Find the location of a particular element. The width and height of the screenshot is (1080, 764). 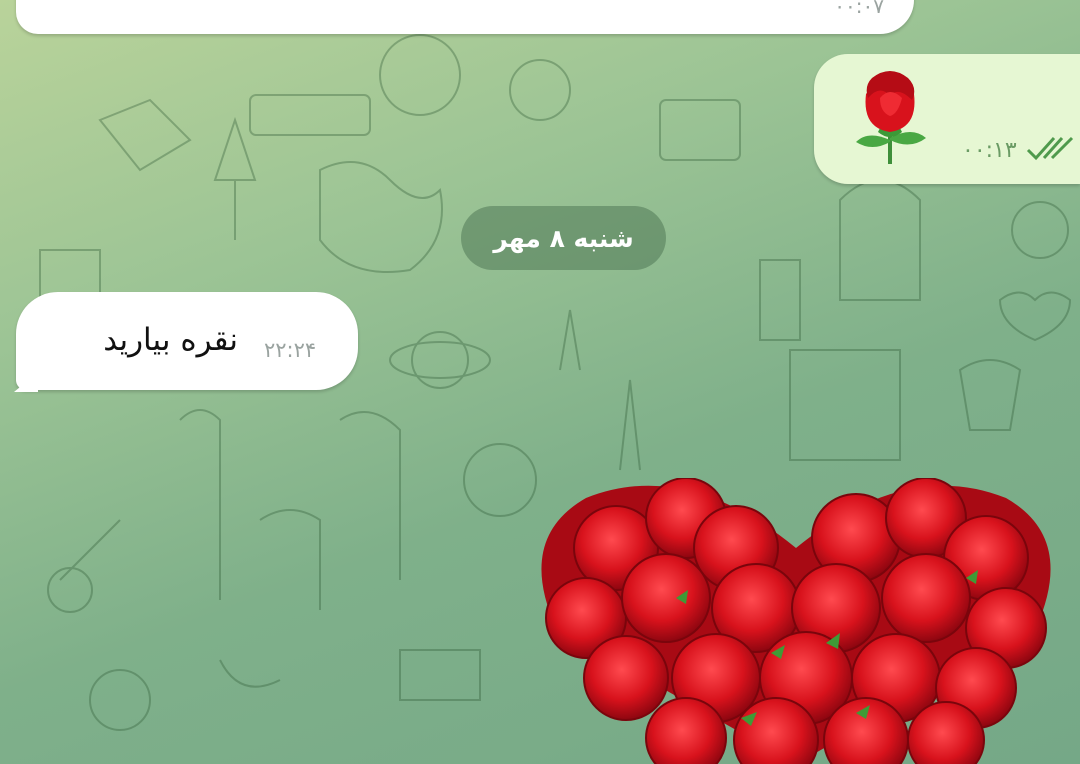

message-time: ۲۲:۲۴ is located at coordinates (290, 350).